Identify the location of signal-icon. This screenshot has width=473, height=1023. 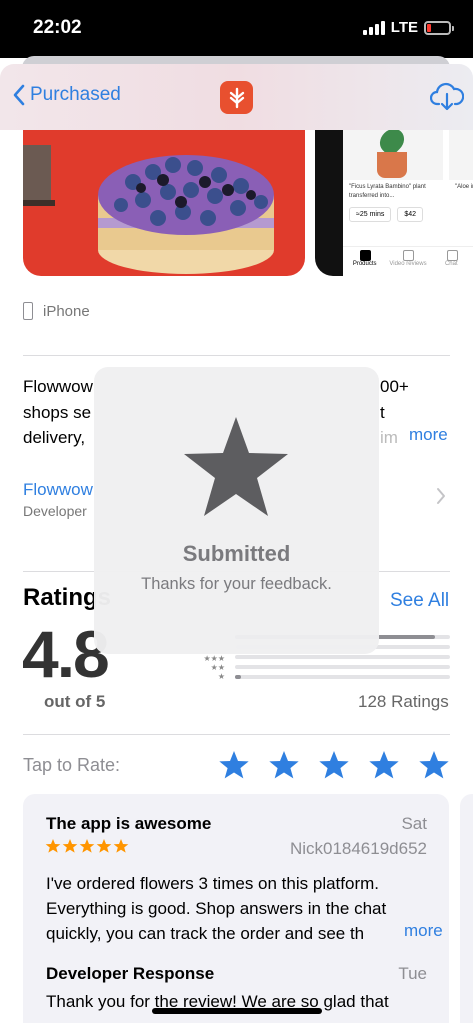
(373, 27).